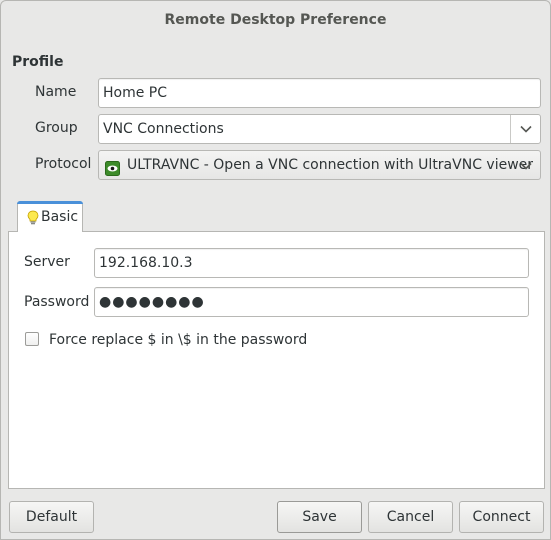 The height and width of the screenshot is (540, 551). I want to click on server-input: 192.168.10.3, so click(311, 263).